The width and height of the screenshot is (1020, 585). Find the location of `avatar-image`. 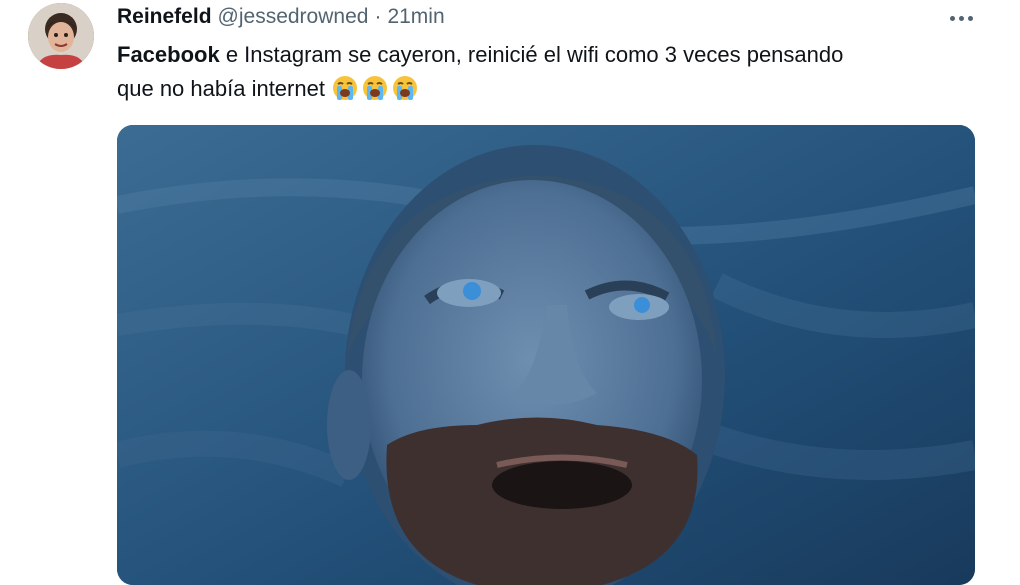

avatar-image is located at coordinates (61, 36).